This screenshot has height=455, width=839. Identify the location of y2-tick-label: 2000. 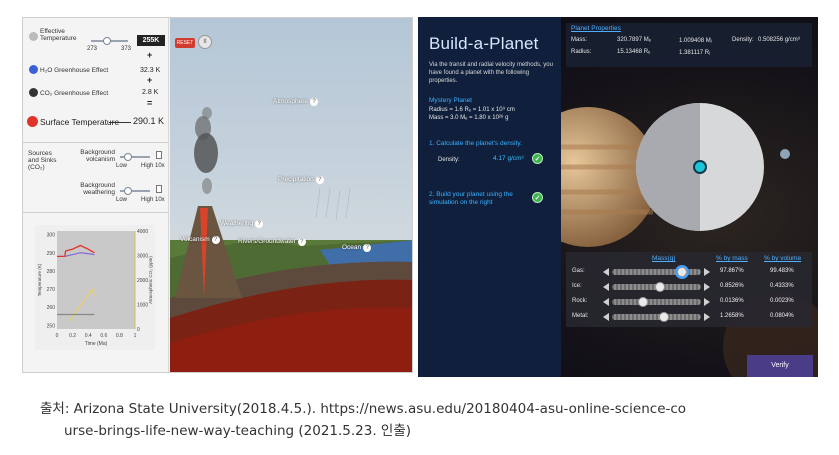
(142, 281).